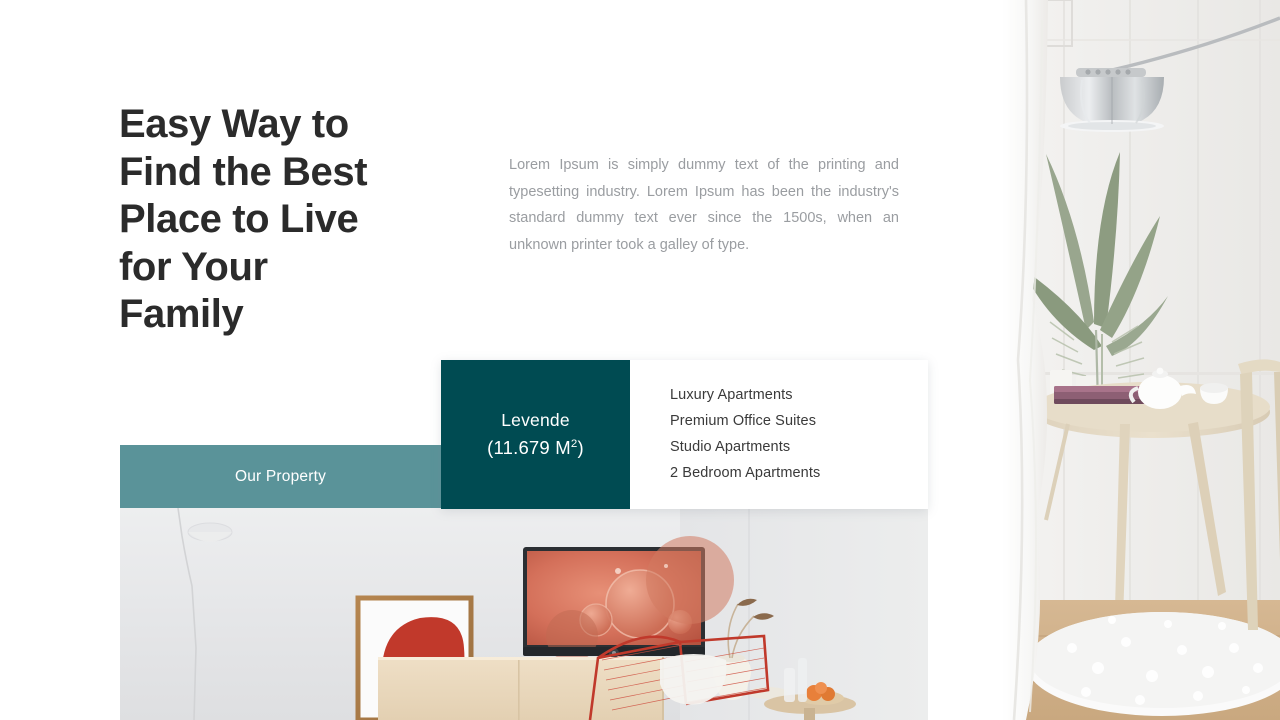  What do you see at coordinates (730, 447) in the screenshot?
I see `list-item: Studio Apartments` at bounding box center [730, 447].